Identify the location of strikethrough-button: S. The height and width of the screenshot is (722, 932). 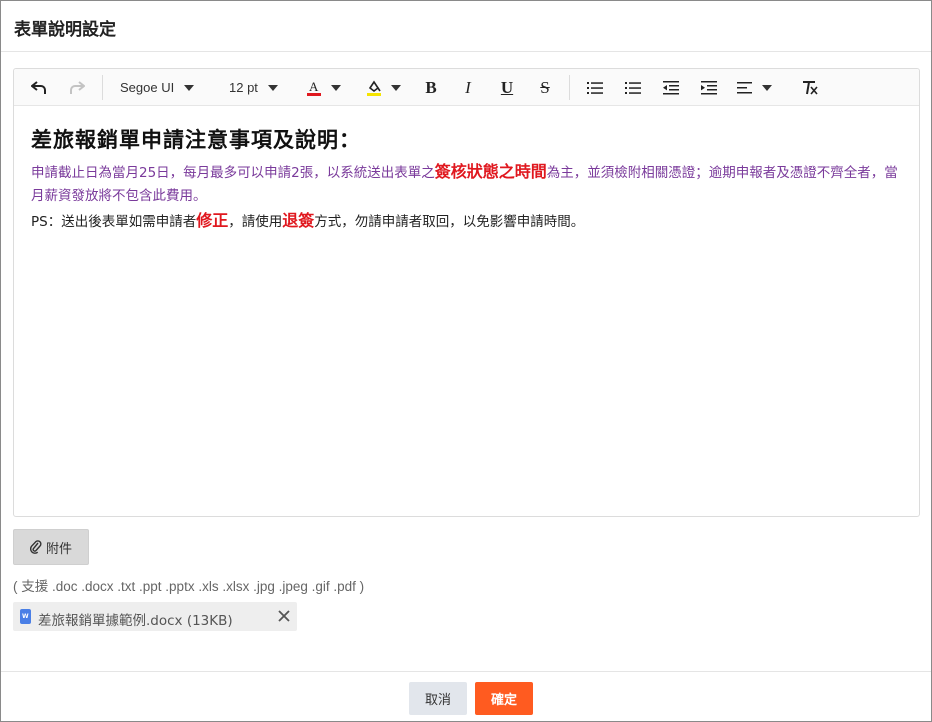
(545, 87).